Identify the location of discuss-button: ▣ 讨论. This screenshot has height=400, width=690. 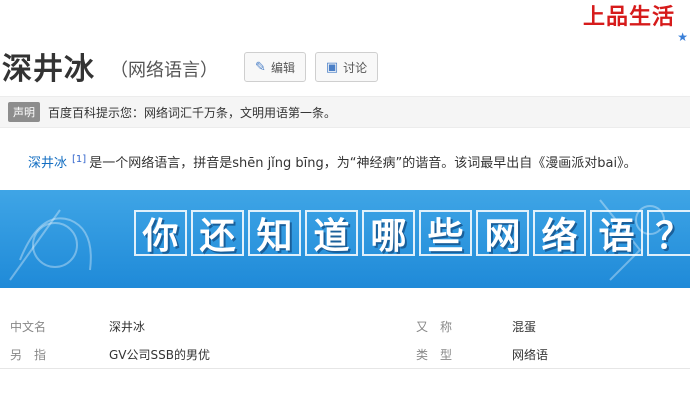
(346, 67).